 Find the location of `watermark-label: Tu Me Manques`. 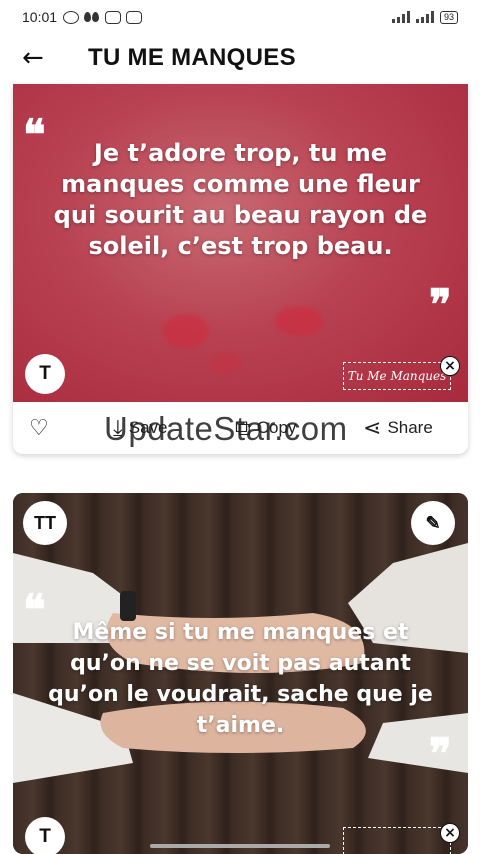

watermark-label: Tu Me Manques is located at coordinates (397, 376).